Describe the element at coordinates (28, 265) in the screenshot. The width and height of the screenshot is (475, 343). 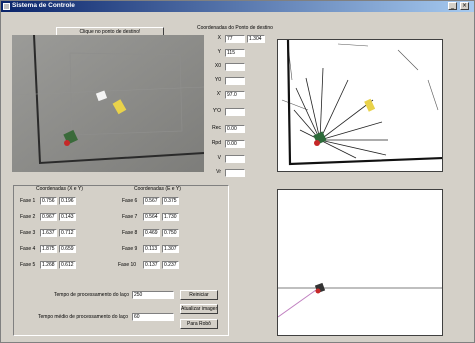
I see `phase-label: Fase 5` at that location.